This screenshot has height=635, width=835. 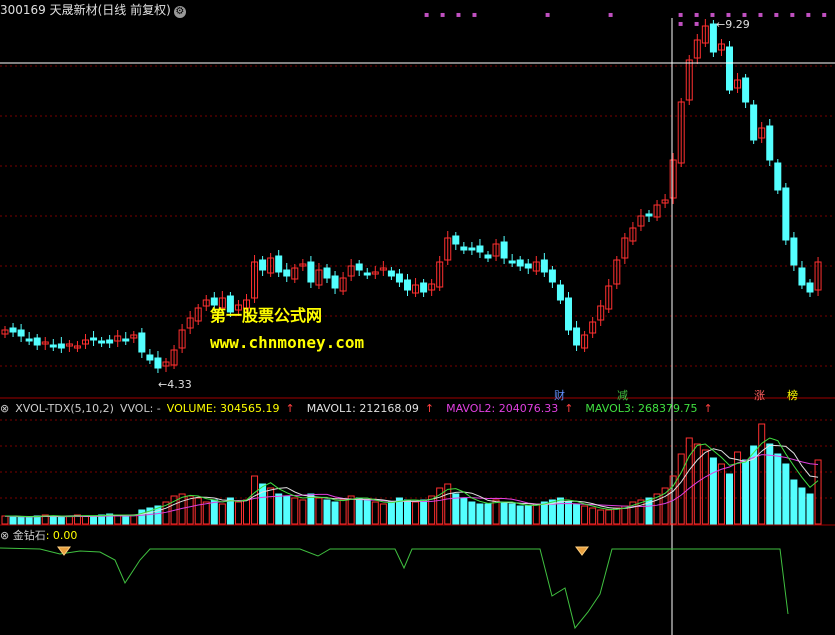 What do you see at coordinates (453, 14) in the screenshot?
I see `event-dots-1: ▪ ▪ ▪ ▪` at bounding box center [453, 14].